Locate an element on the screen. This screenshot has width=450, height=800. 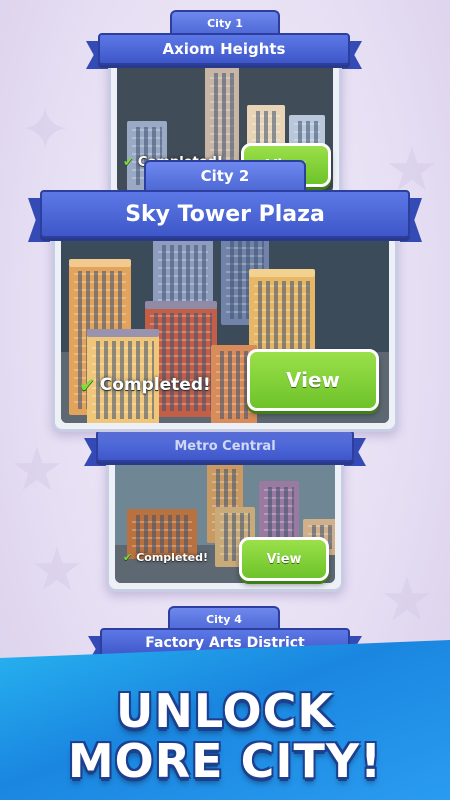
city-3-card: View ✔ Completed! is located at coordinates (225, 520).